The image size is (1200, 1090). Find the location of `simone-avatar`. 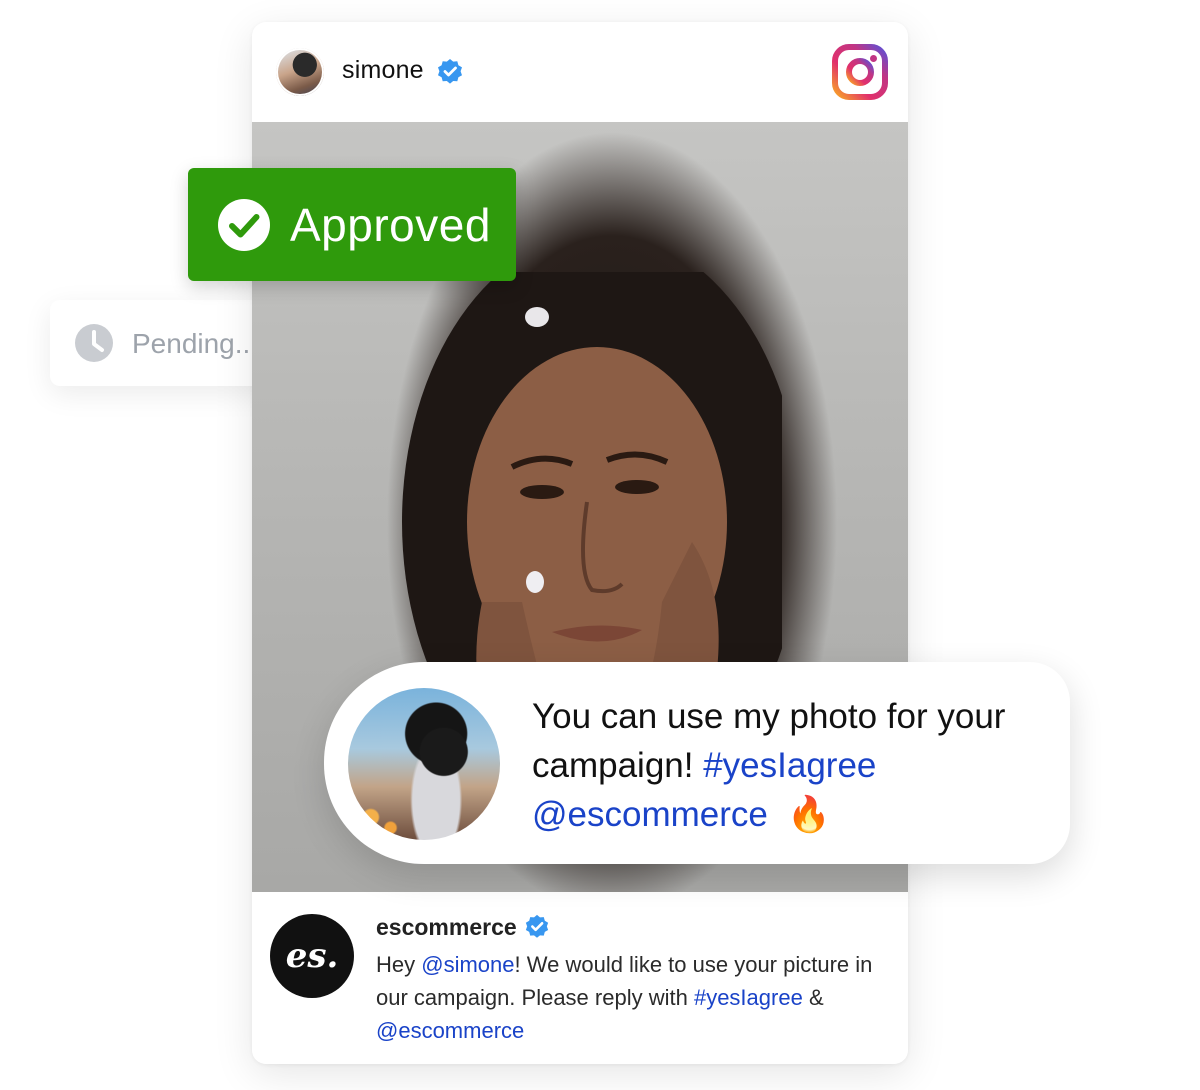

simone-avatar is located at coordinates (424, 764).